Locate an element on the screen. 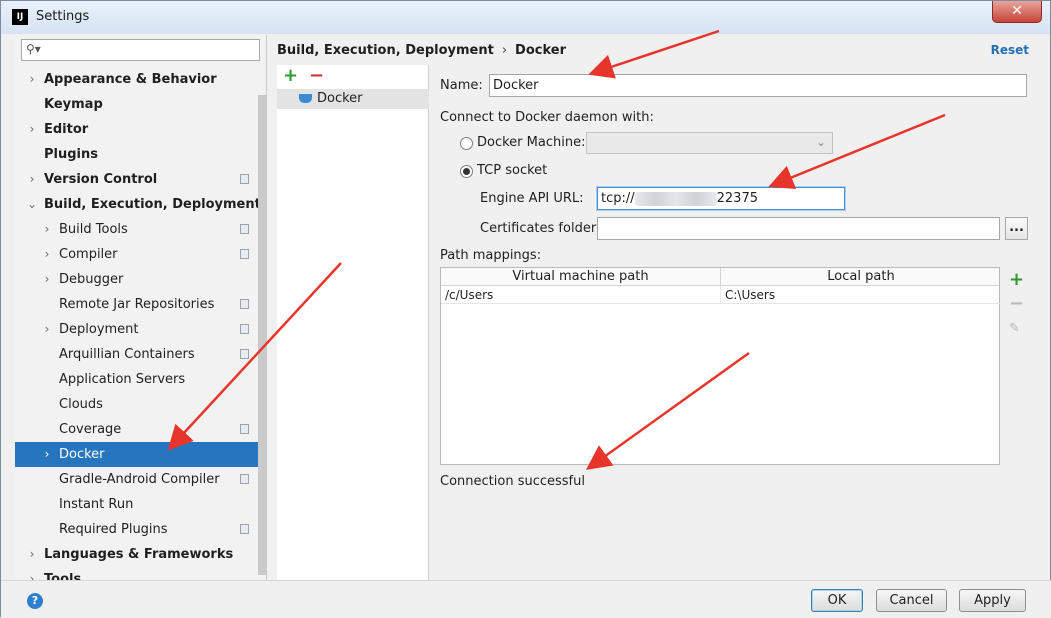  sidebar-item-keymap: Keymap is located at coordinates (140, 104).